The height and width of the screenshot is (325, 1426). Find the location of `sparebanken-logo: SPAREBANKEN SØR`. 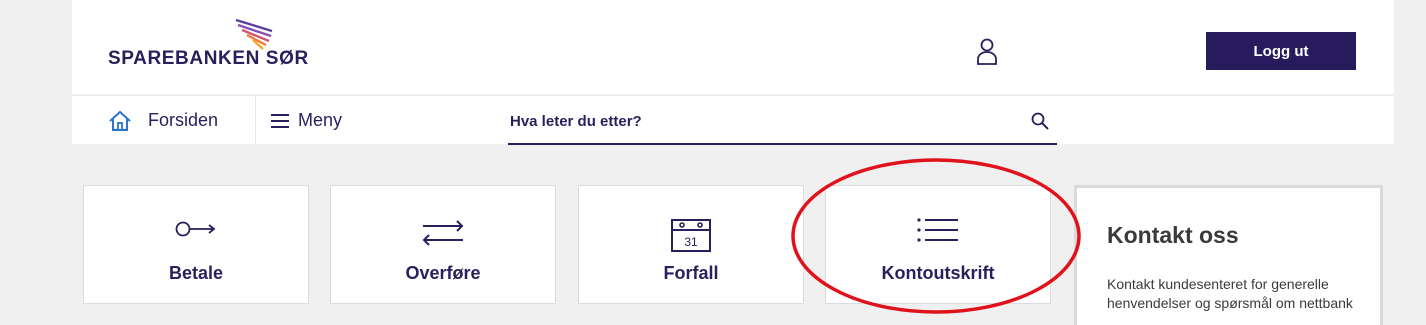

sparebanken-logo: SPAREBANKEN SØR is located at coordinates (218, 47).